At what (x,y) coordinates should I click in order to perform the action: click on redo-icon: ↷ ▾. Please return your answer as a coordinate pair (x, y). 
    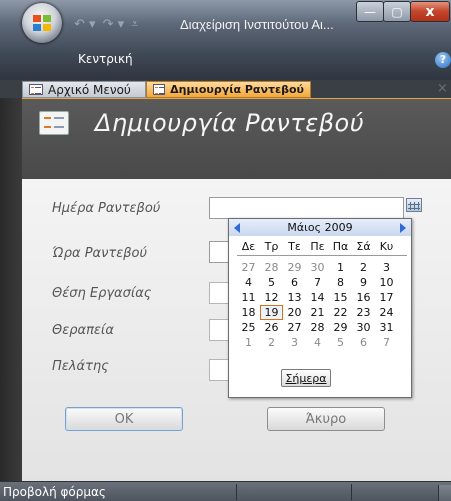
    Looking at the image, I should click on (114, 24).